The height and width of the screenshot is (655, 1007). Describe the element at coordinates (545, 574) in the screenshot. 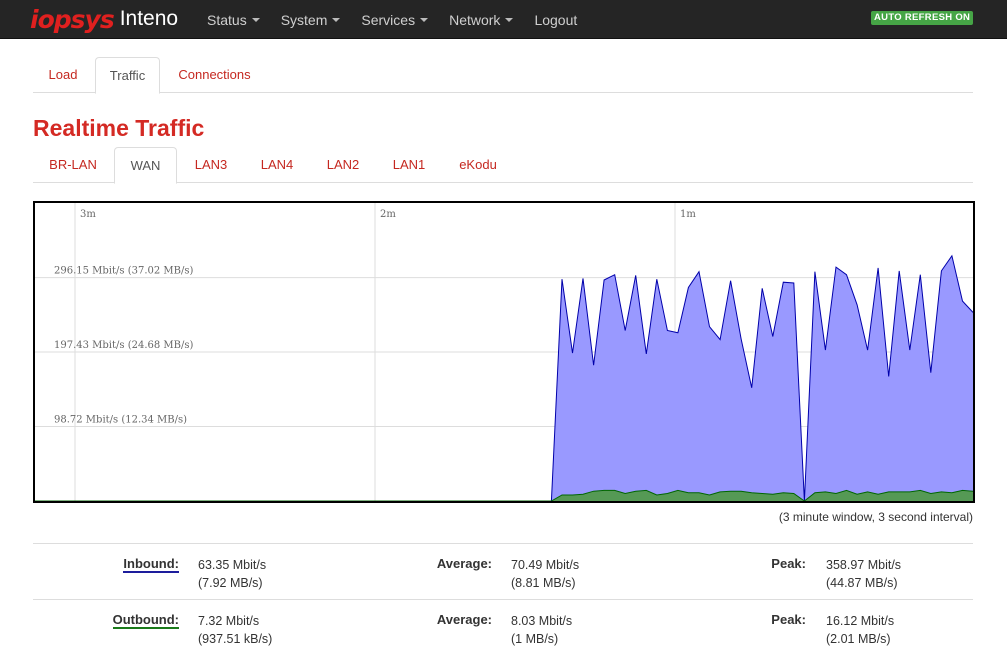

I see `inbound-average: 70.49 Mbit/s (8.81 MB/s)` at that location.